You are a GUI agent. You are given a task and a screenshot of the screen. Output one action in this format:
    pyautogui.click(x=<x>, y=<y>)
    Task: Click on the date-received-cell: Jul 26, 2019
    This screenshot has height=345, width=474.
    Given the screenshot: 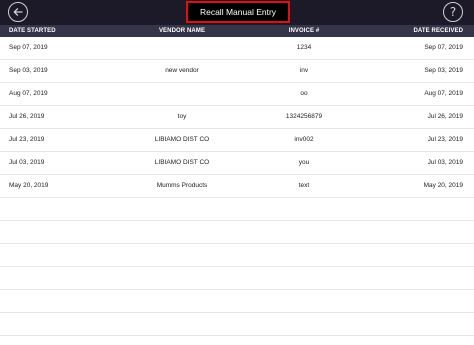 What is the action you would take?
    pyautogui.click(x=445, y=116)
    